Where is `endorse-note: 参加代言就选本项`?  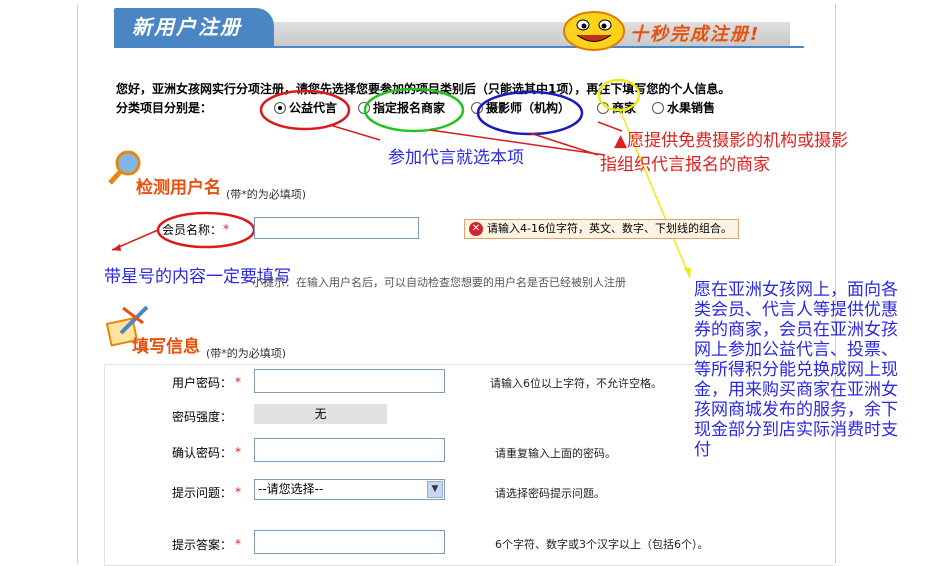 endorse-note: 参加代言就选本项 is located at coordinates (456, 158).